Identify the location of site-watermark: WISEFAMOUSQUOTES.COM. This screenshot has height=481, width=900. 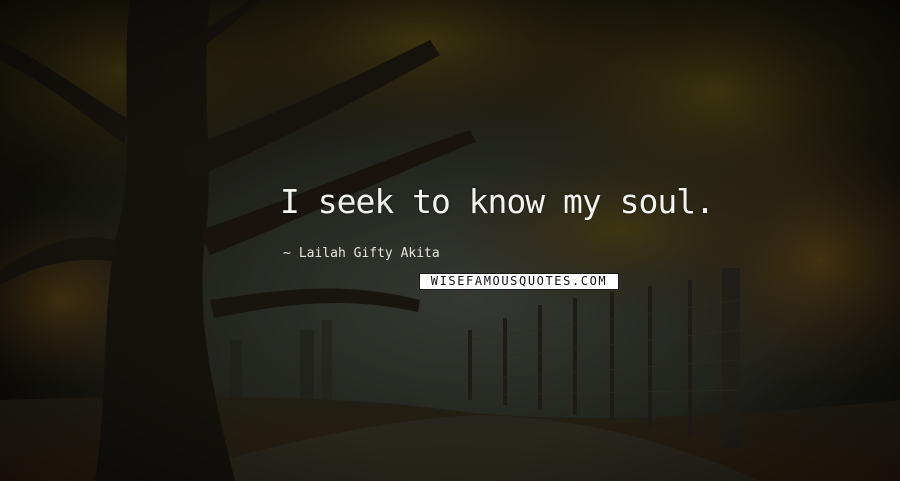
(519, 281).